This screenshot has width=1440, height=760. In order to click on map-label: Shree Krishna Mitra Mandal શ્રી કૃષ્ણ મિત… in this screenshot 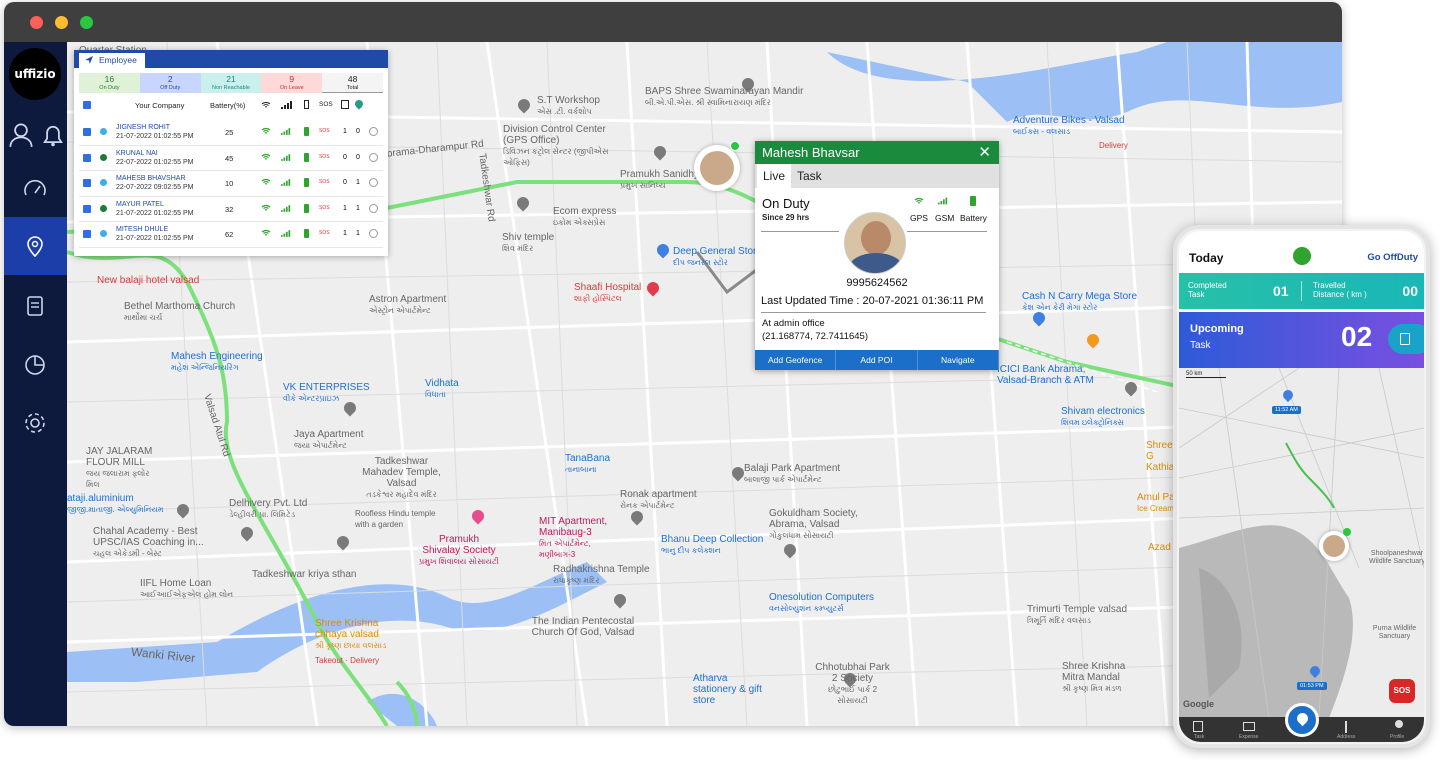, I will do `click(1094, 677)`.